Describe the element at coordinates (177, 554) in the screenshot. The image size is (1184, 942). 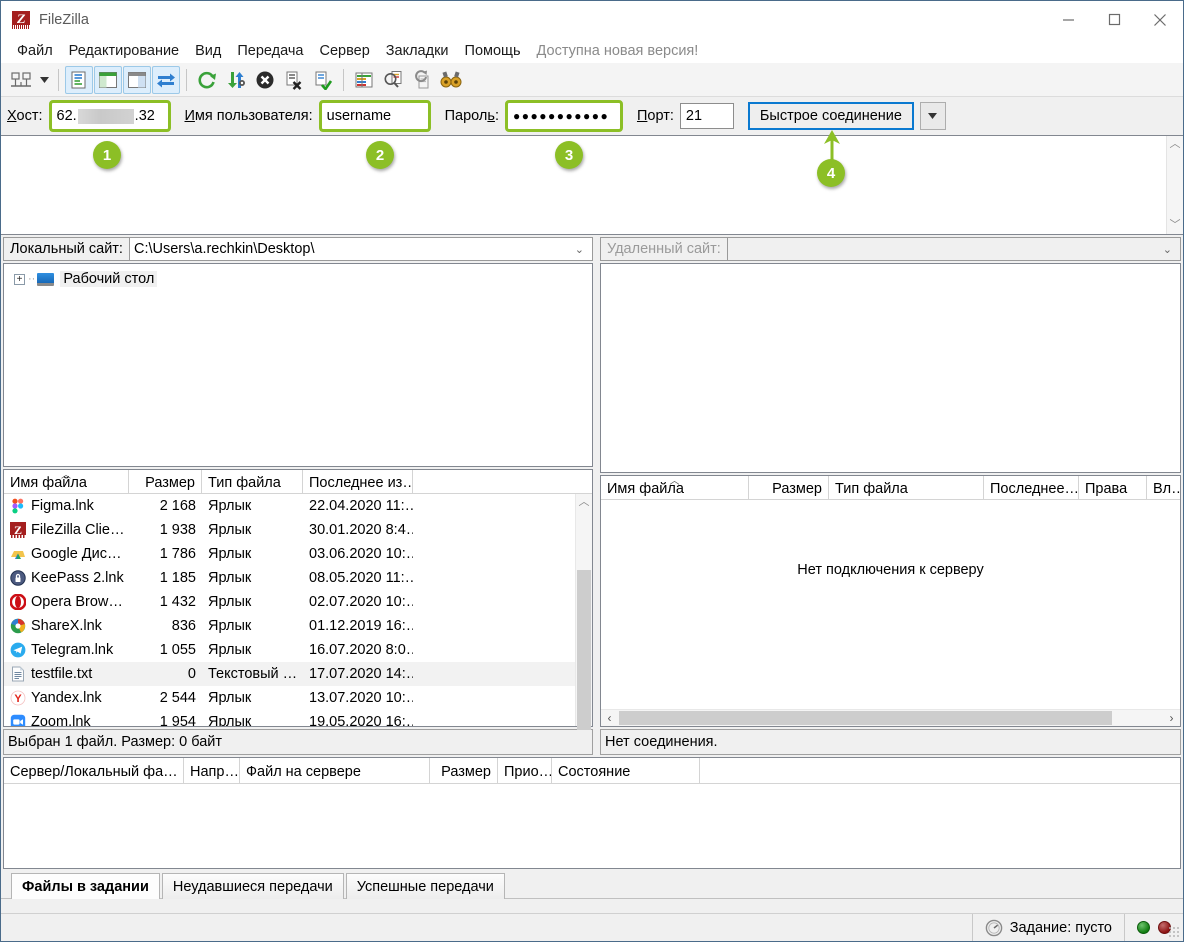
I see `file-size: 1 786` at that location.